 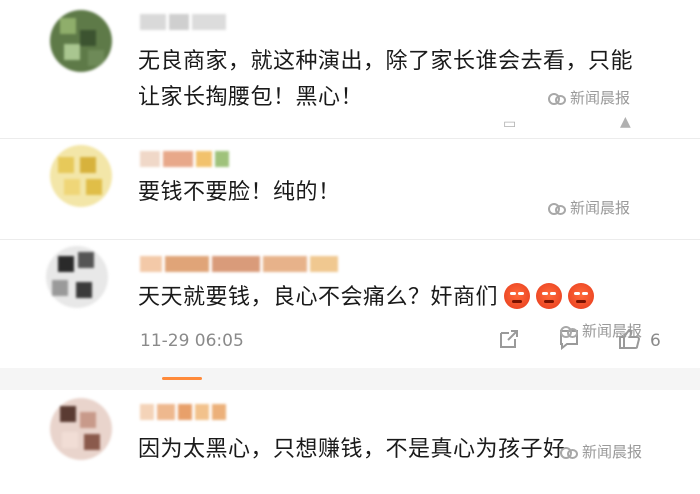 What do you see at coordinates (509, 341) in the screenshot?
I see `share-icon` at bounding box center [509, 341].